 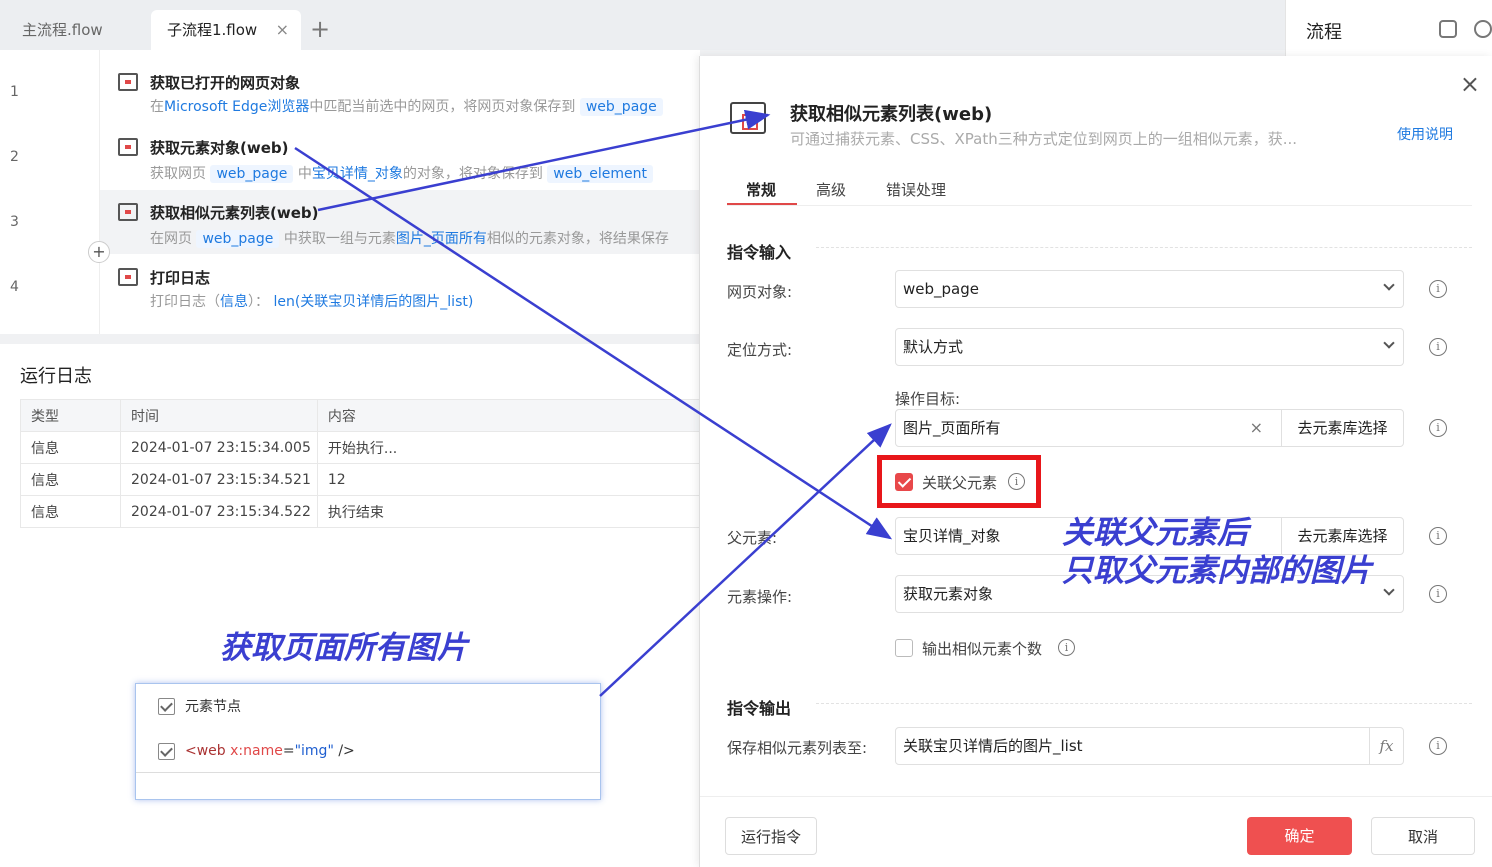 I want to click on table-header: 类型 时间 内容, so click(x=360, y=415).